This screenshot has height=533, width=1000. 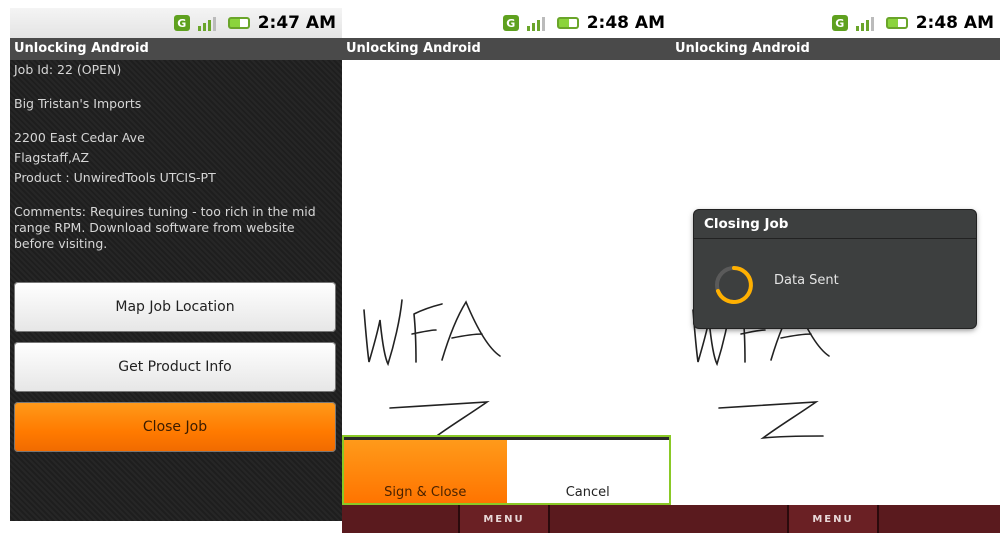 I want to click on product-text: Product : UnwiredTools UTCIS-PT, so click(x=115, y=177).